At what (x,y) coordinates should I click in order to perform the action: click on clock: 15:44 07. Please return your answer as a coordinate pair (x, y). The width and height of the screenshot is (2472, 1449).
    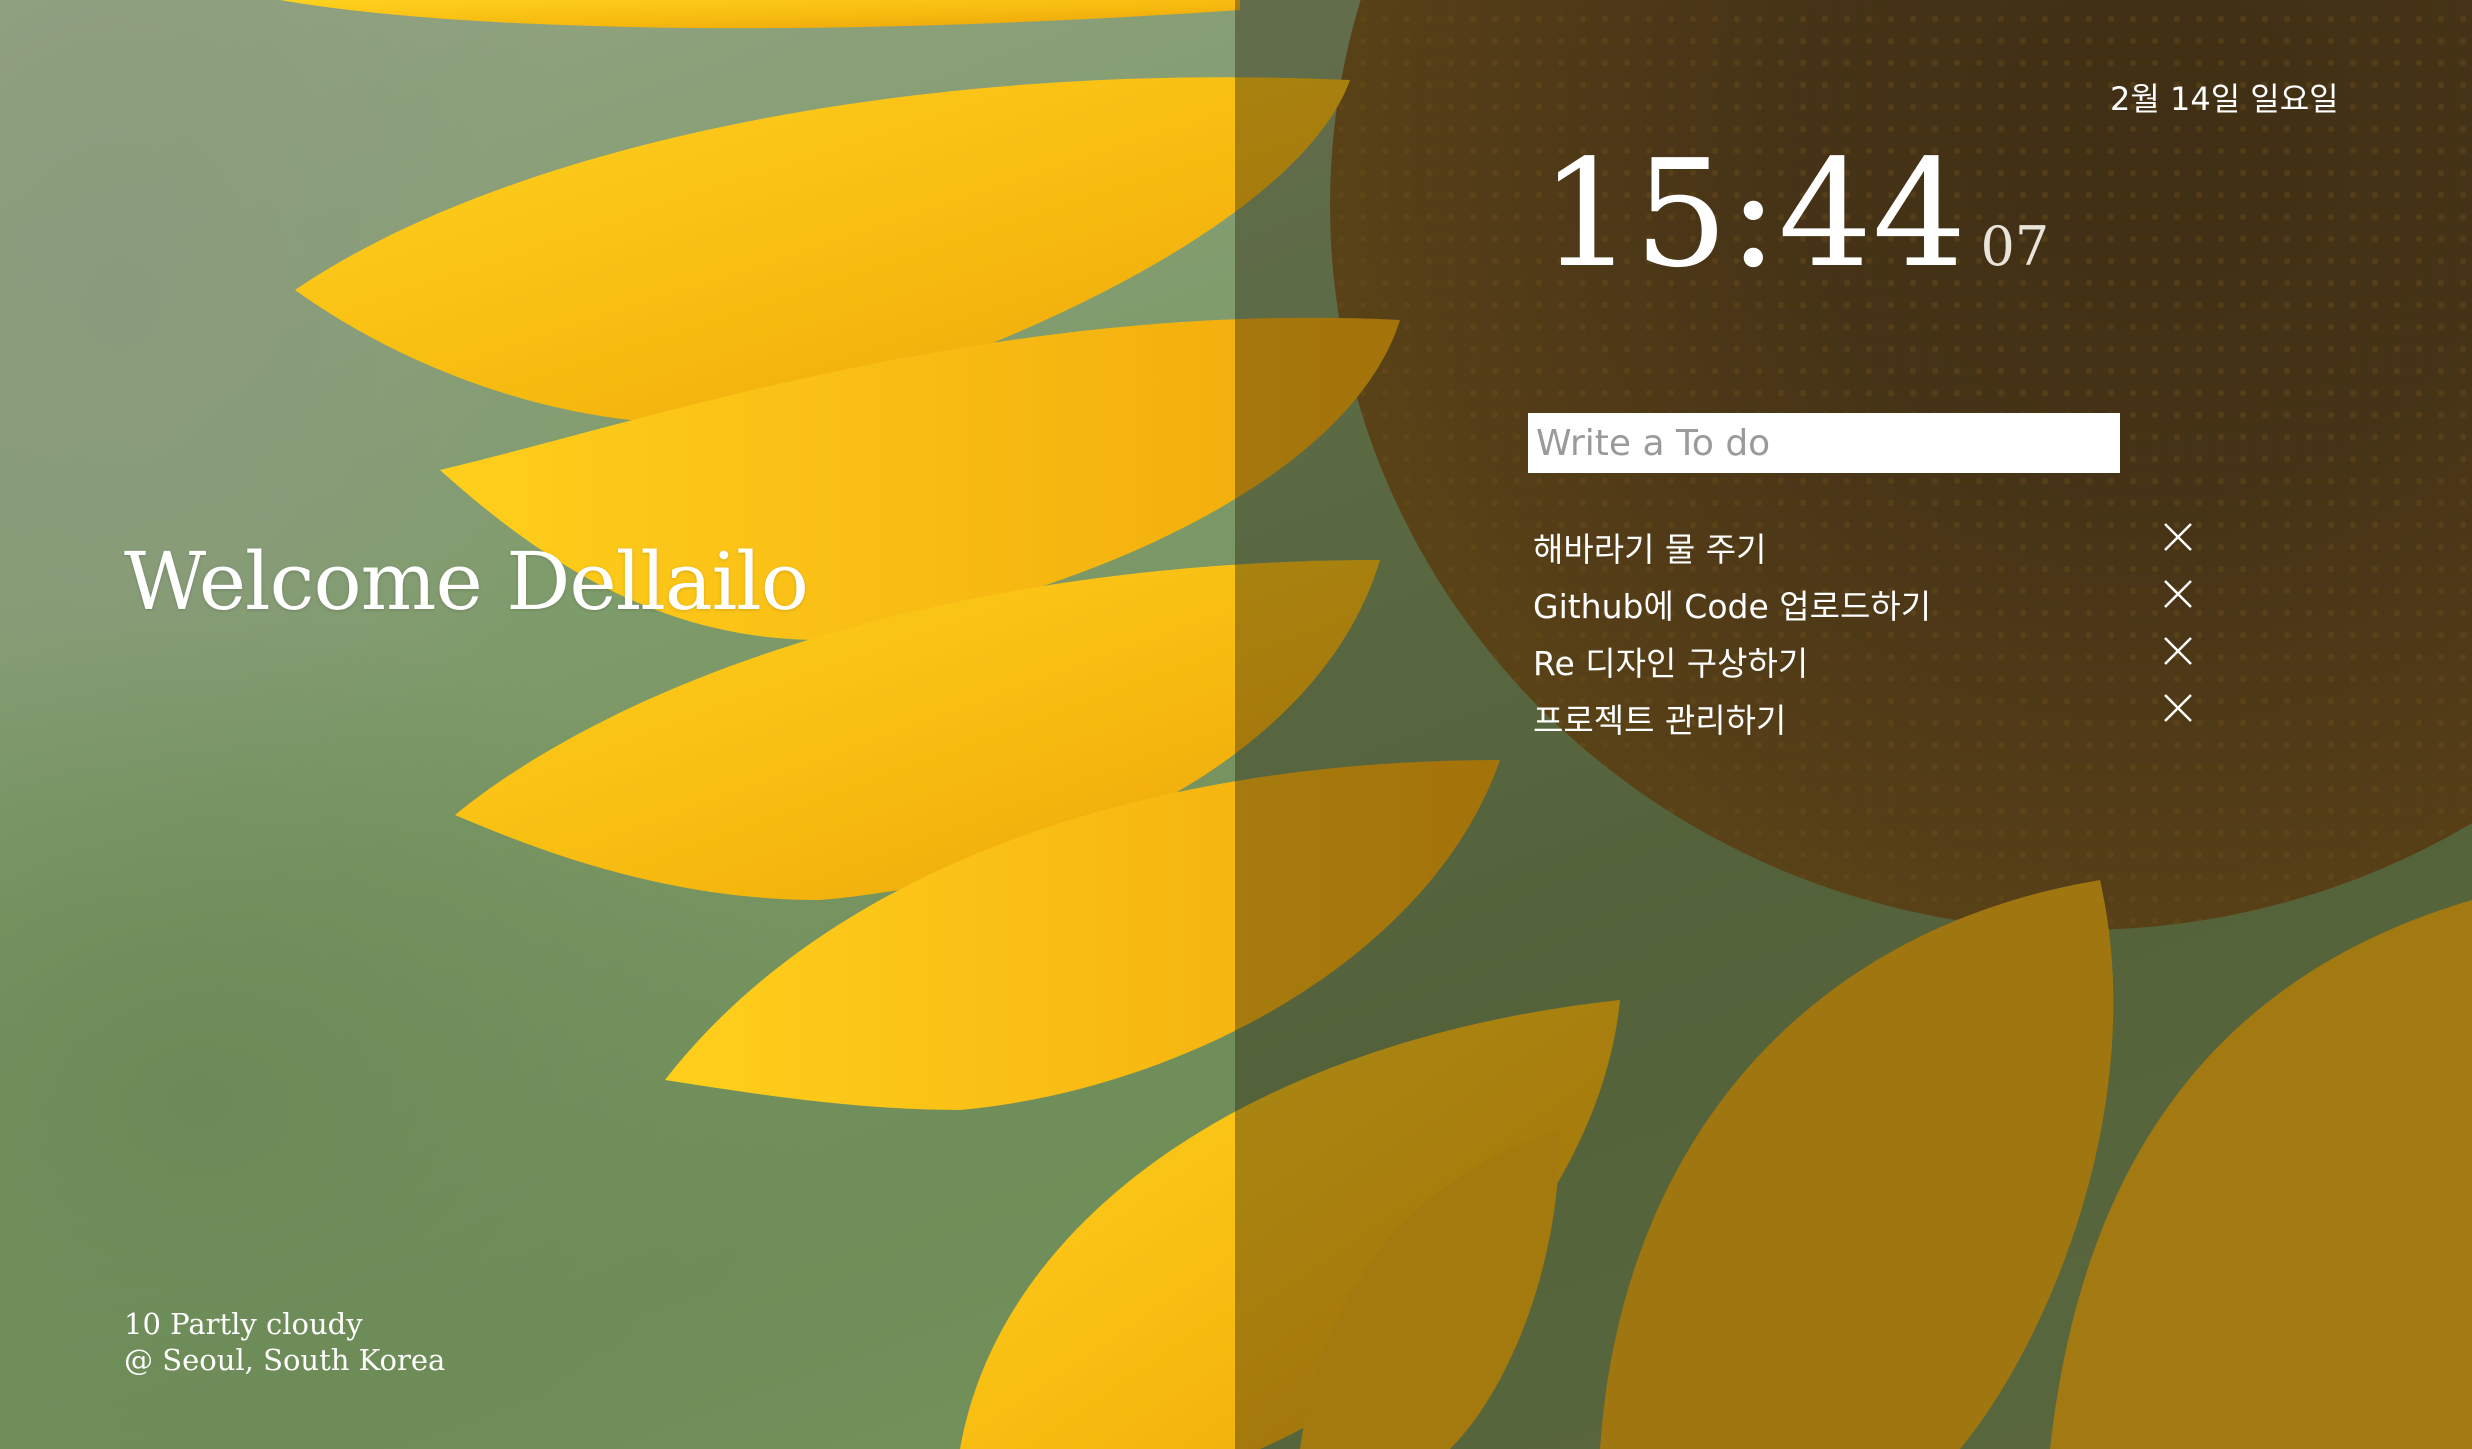
    Looking at the image, I should click on (1794, 214).